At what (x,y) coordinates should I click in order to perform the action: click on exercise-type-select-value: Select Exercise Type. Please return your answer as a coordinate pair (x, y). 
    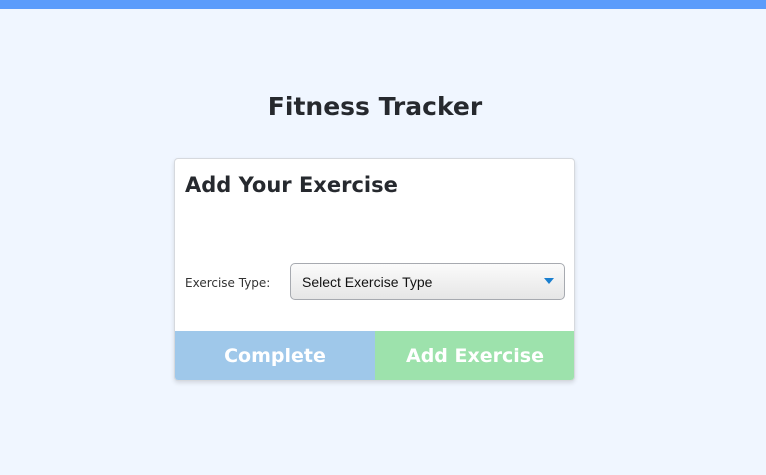
    Looking at the image, I should click on (367, 282).